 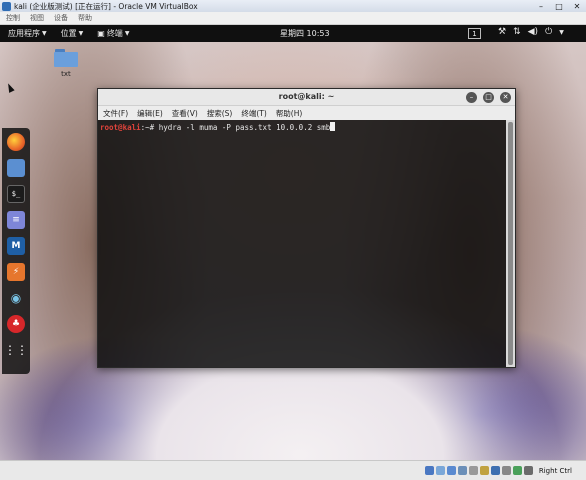 What do you see at coordinates (16, 246) in the screenshot?
I see `metasploit-icon: M` at bounding box center [16, 246].